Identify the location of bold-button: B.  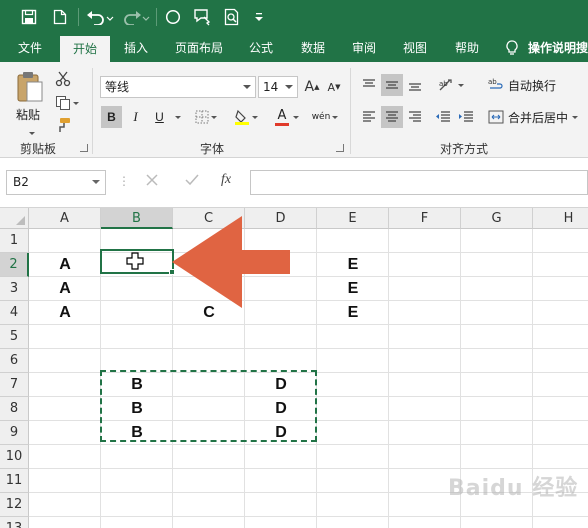
(111, 117).